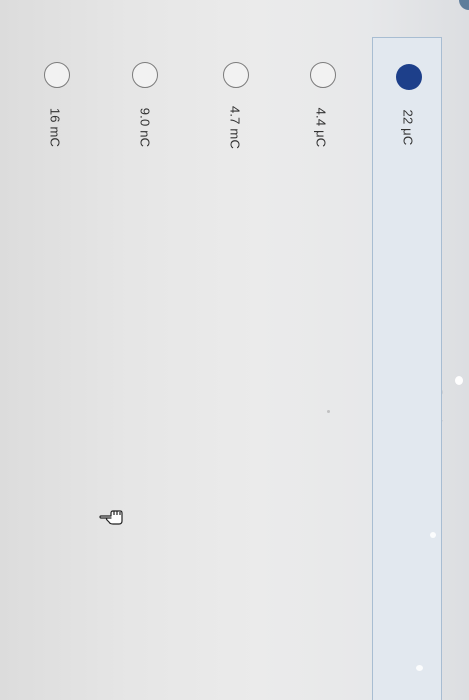 This screenshot has width=469, height=700. I want to click on hand-pointer-icon, so click(111, 517).